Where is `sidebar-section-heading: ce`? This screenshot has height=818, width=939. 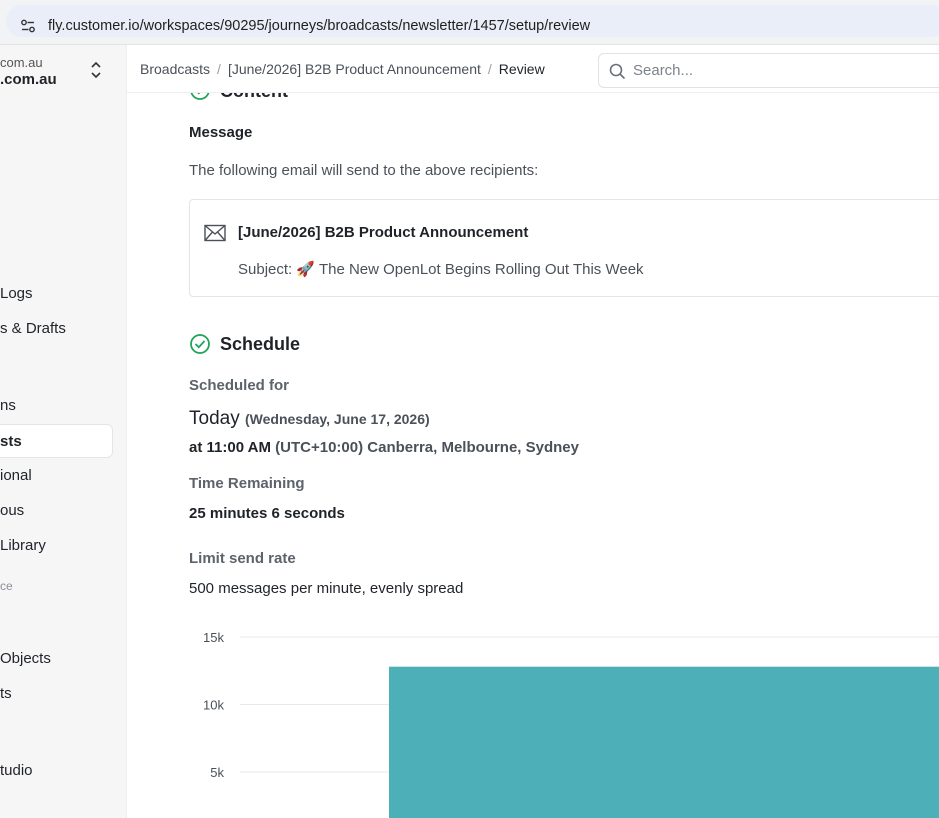
sidebar-section-heading: ce is located at coordinates (6, 586).